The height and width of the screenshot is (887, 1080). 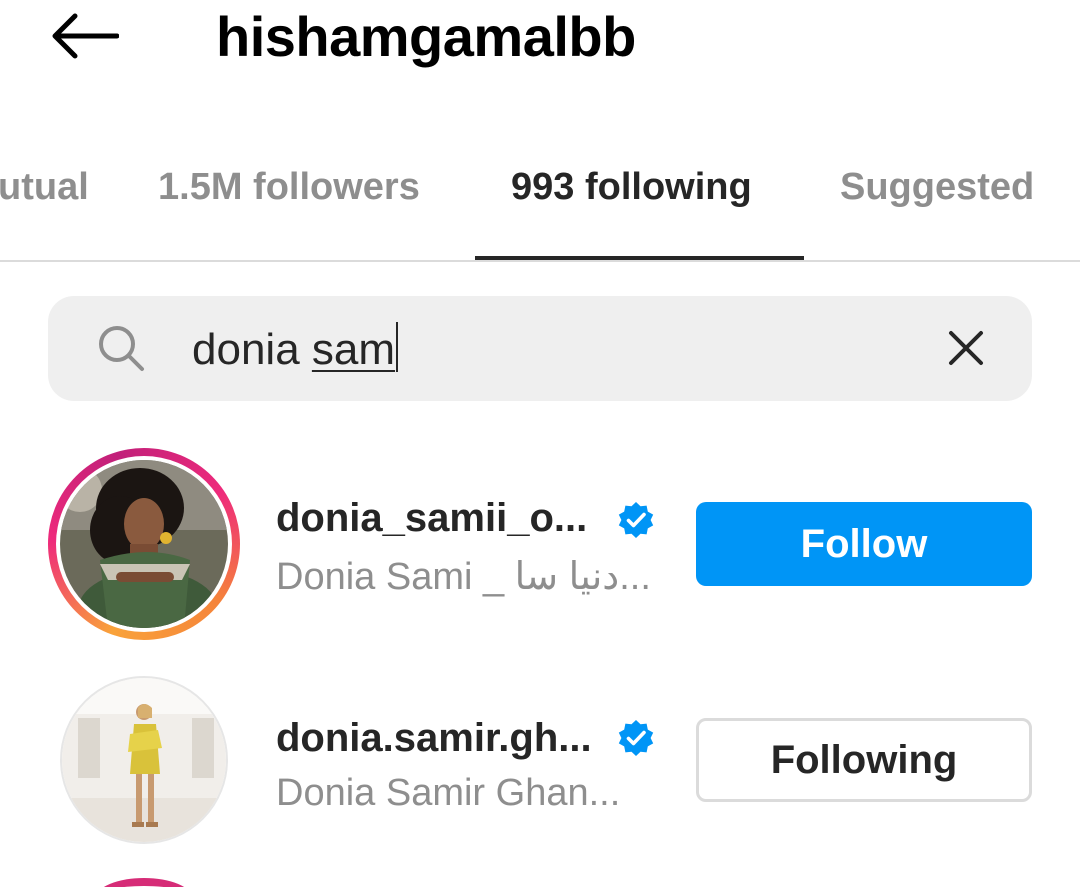 I want to click on close-icon, so click(x=966, y=348).